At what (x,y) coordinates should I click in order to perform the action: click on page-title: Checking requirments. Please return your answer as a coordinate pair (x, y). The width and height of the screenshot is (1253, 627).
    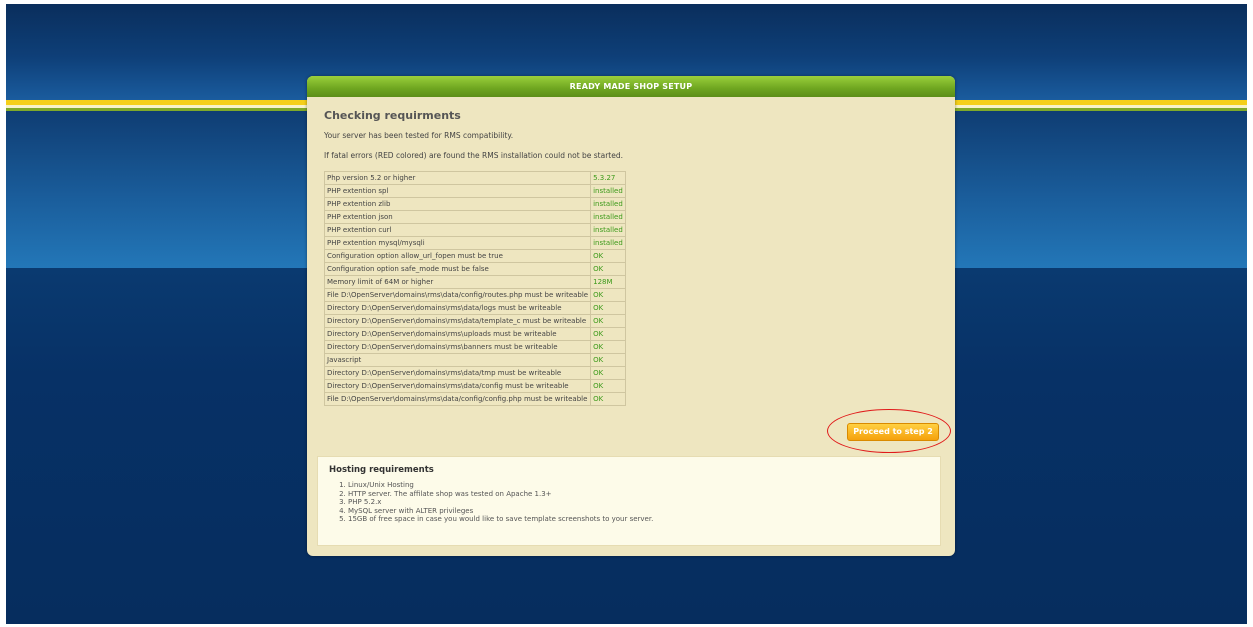
    Looking at the image, I should click on (392, 115).